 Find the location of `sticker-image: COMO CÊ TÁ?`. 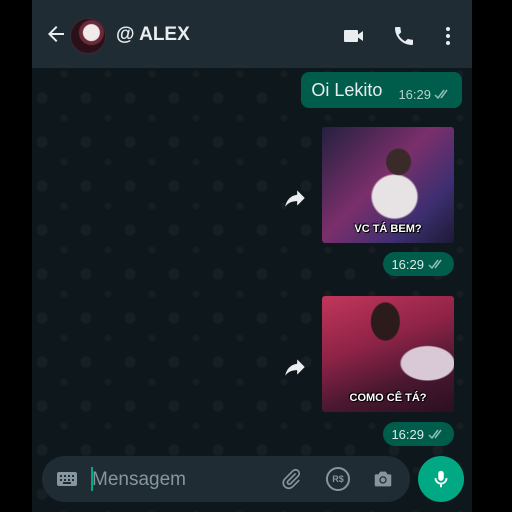

sticker-image: COMO CÊ TÁ? is located at coordinates (388, 354).